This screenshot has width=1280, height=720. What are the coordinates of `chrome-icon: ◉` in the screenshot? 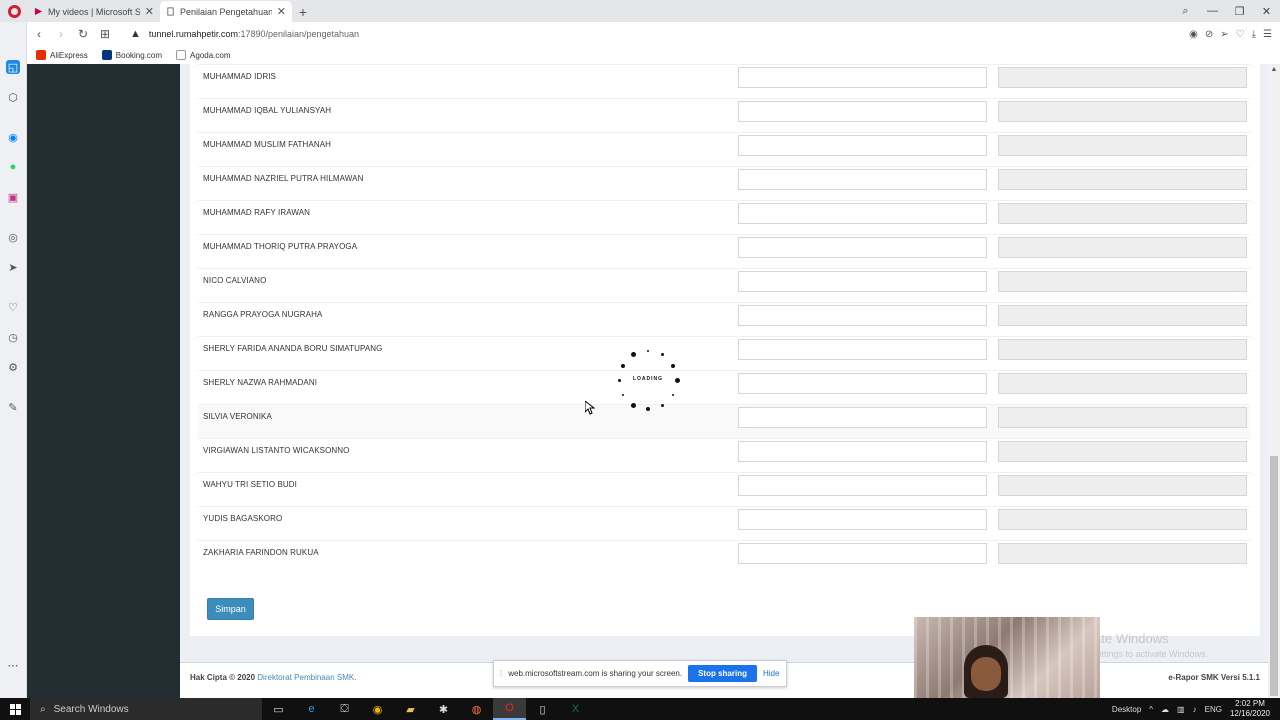 It's located at (377, 709).